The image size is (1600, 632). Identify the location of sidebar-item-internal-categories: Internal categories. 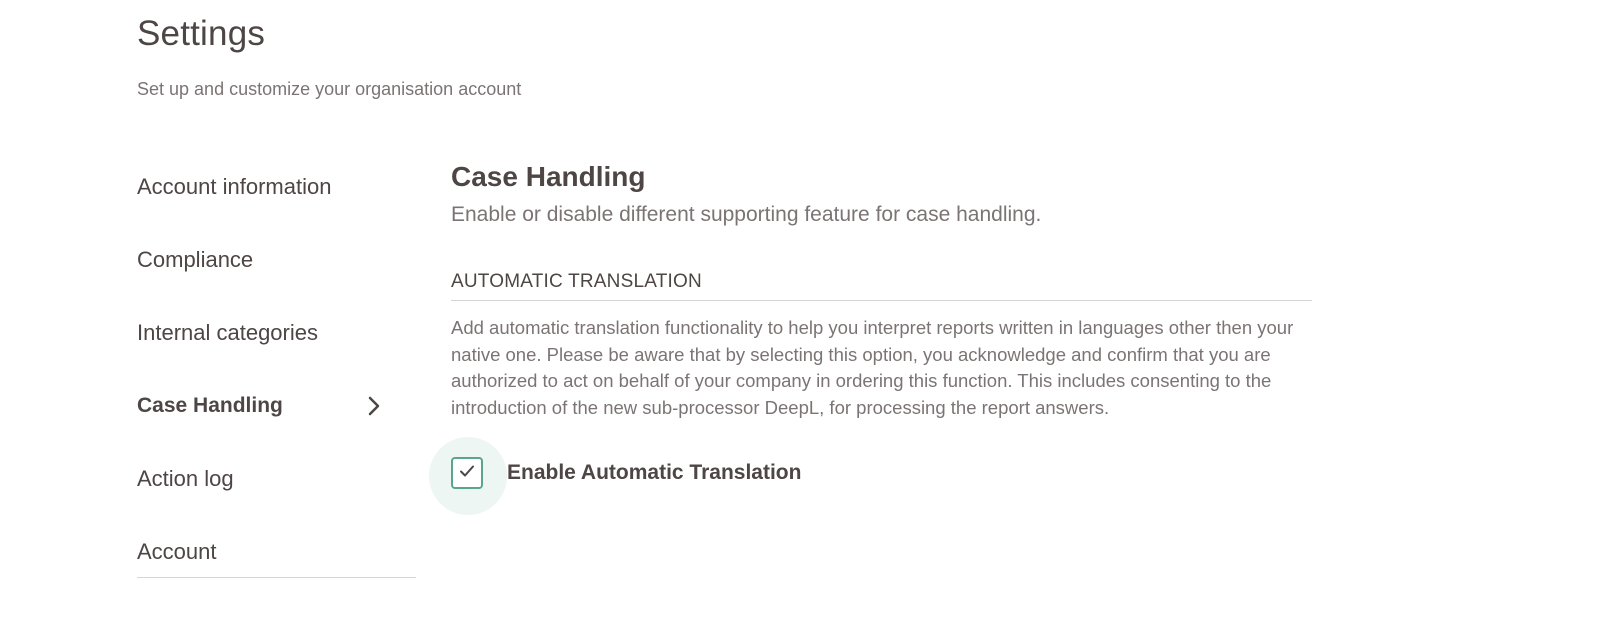
(276, 332).